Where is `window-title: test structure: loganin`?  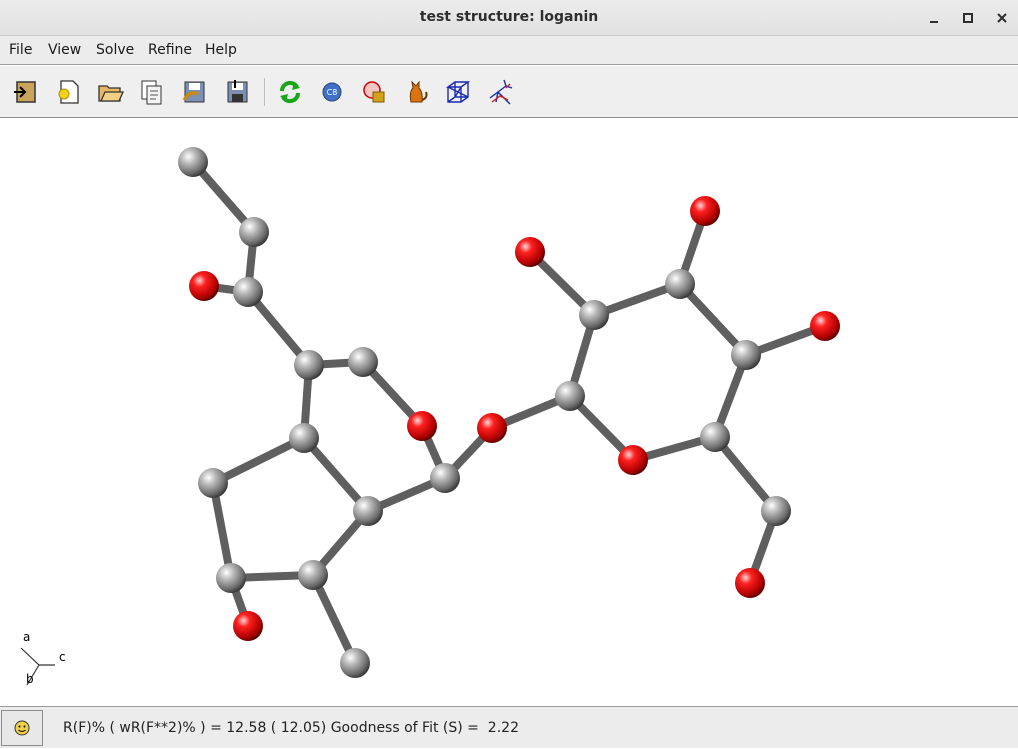 window-title: test structure: loganin is located at coordinates (509, 17).